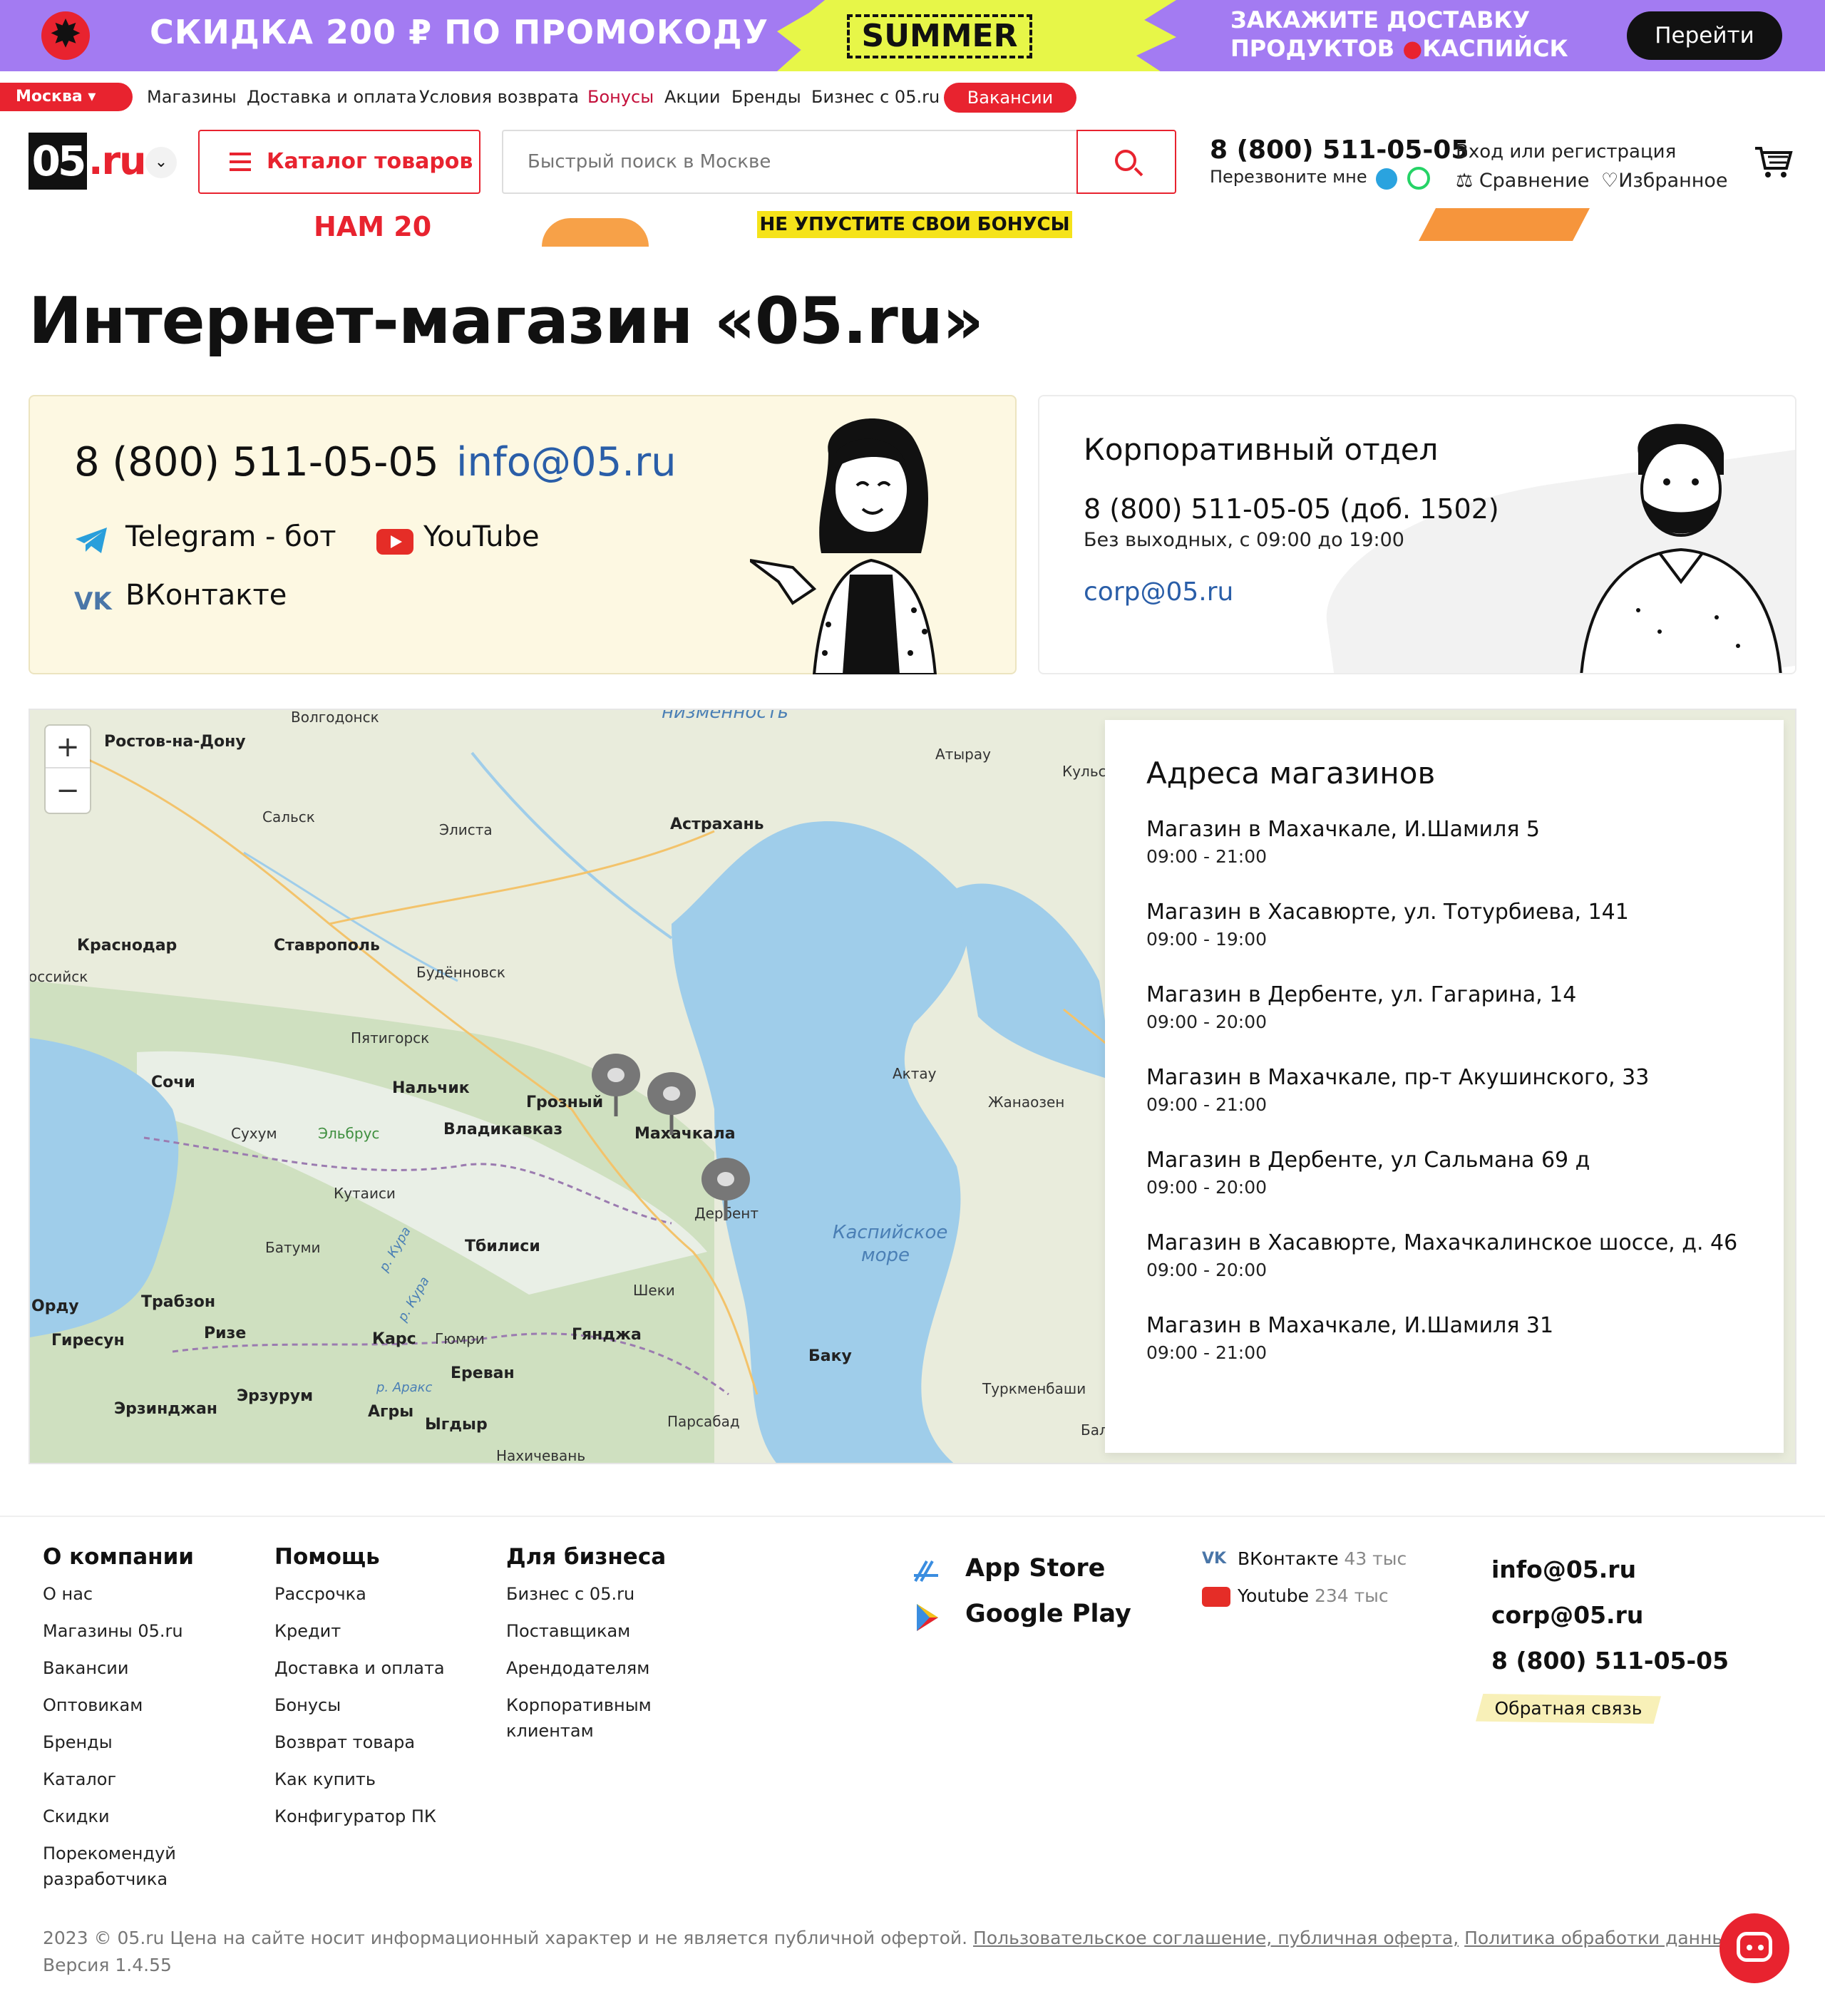 The width and height of the screenshot is (1825, 2016). What do you see at coordinates (591, 1718) in the screenshot?
I see `footer-link: Корпоративным клиентам` at bounding box center [591, 1718].